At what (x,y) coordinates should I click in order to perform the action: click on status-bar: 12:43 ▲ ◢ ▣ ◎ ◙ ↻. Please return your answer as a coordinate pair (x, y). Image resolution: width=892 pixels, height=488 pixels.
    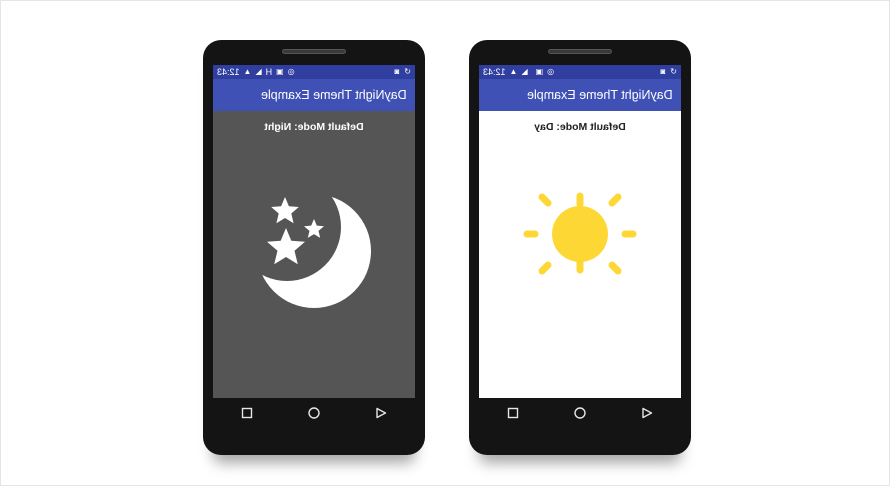
    Looking at the image, I should click on (580, 72).